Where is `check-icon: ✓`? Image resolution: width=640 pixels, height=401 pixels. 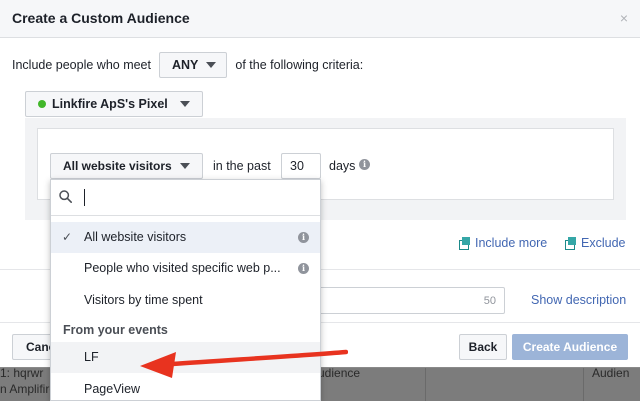
check-icon: ✓ is located at coordinates (67, 237).